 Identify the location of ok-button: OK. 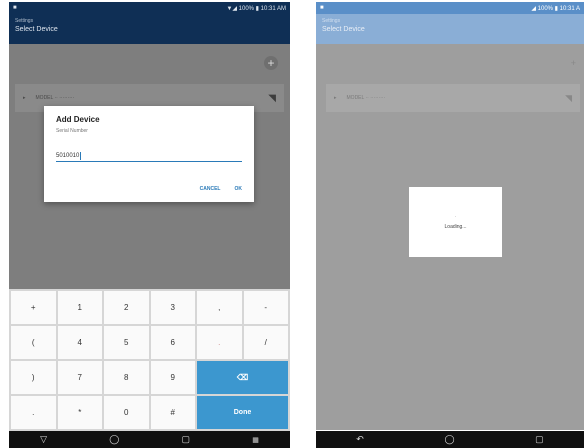
(239, 189).